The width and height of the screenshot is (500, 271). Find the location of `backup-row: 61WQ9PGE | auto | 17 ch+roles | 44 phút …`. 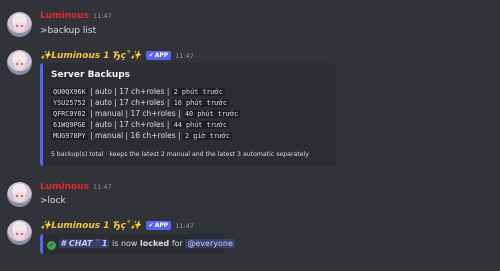

backup-row: 61WQ9PGE | auto | 17 ch+roles | 44 phút … is located at coordinates (140, 124).